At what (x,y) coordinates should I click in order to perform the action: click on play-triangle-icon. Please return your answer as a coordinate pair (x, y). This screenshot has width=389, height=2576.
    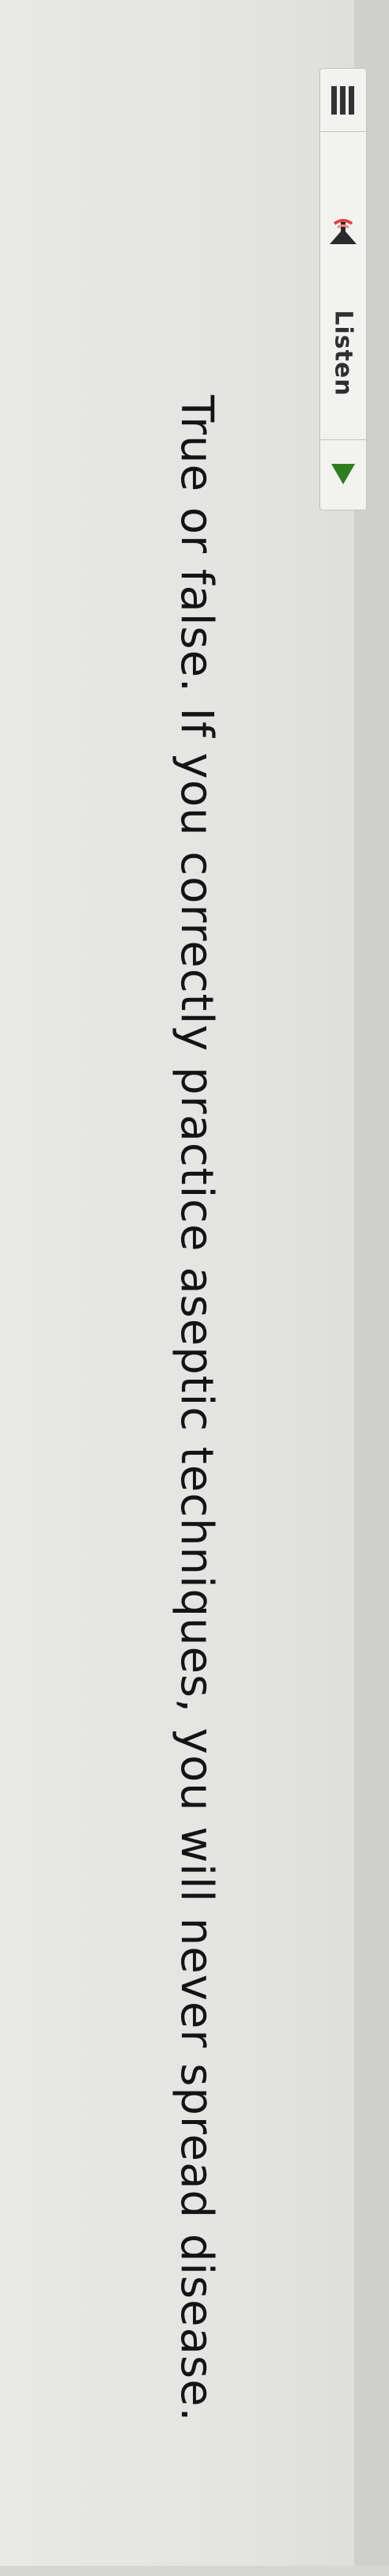
    Looking at the image, I should click on (343, 474).